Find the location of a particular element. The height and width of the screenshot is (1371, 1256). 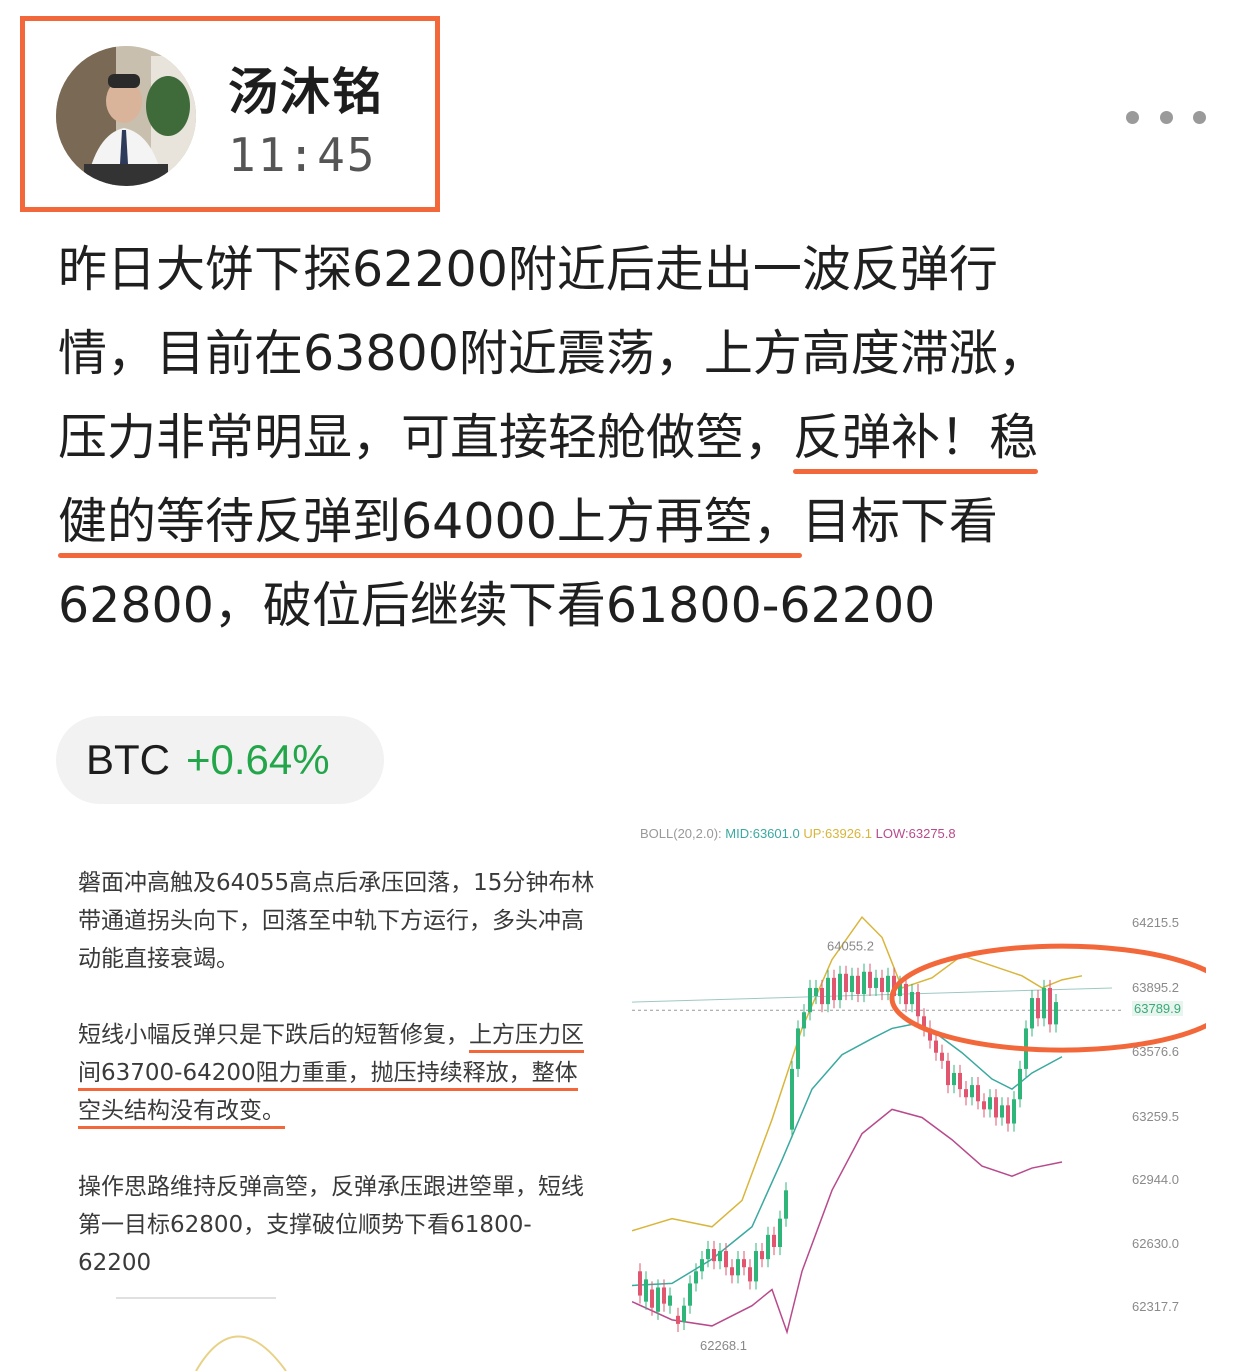

post-line: 62800，破位后继续下看61800-62200 is located at coordinates (497, 605).